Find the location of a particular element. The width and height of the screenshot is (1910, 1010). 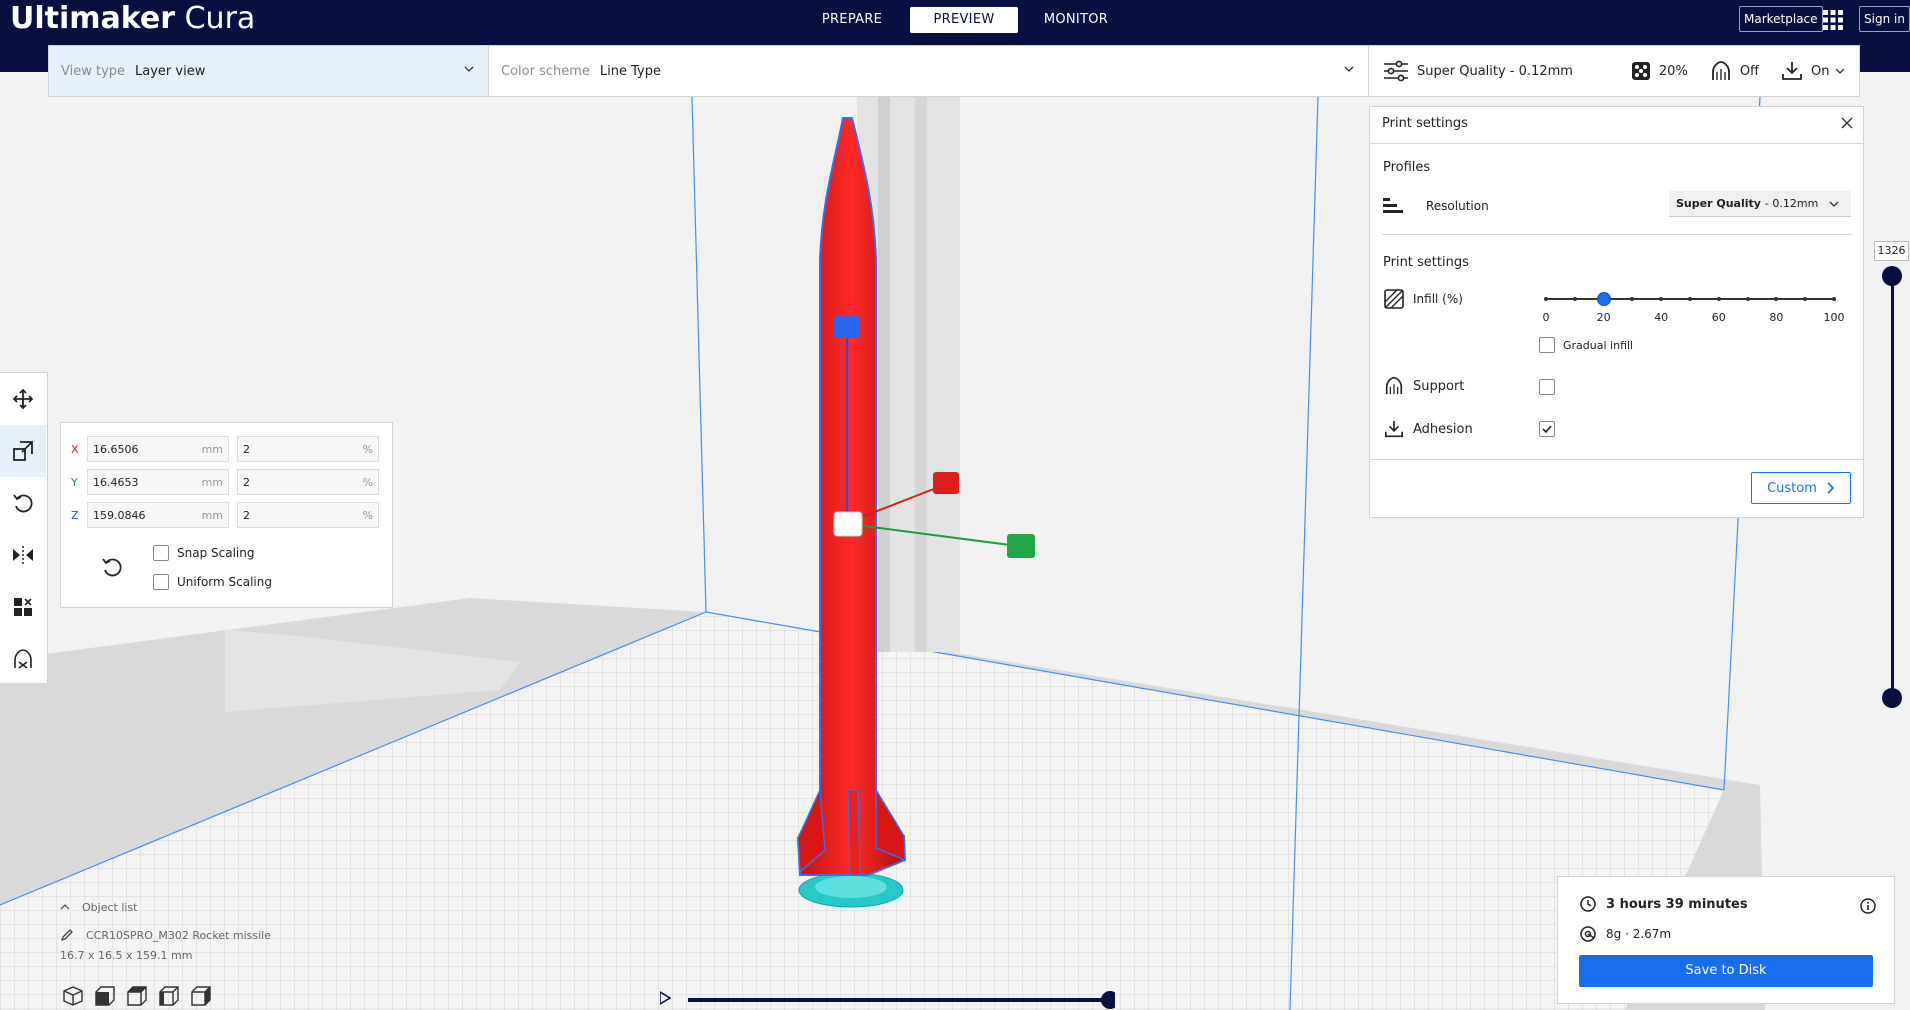

resolution-bars-icon is located at coordinates (1393, 205).